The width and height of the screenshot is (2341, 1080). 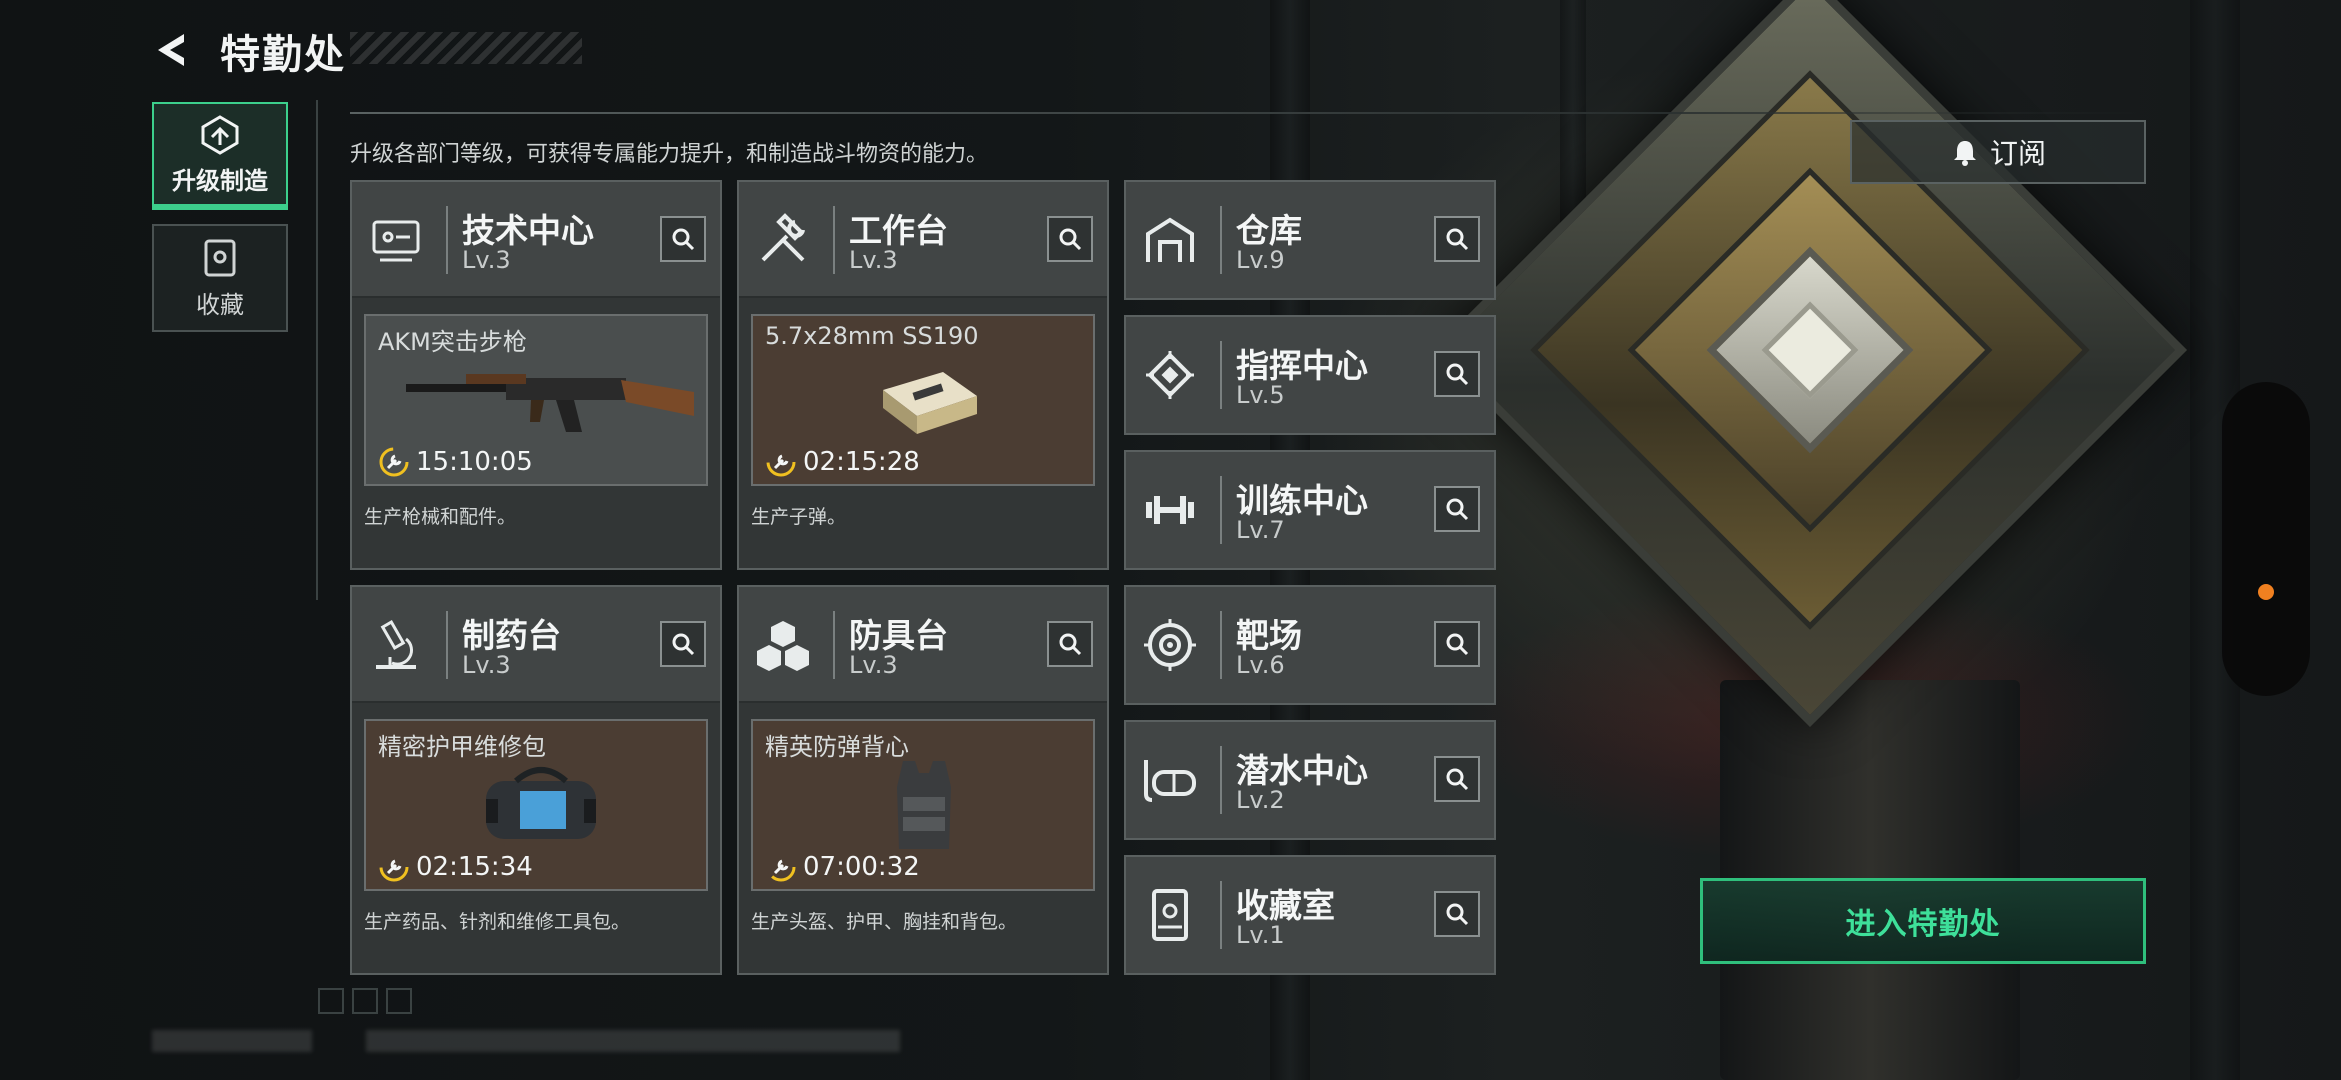 I want to click on dept-panel-pharmacy: 制药台 Lv.3 精密护甲维修包 02:15:34 生产药品、针剂和维修工具包。, so click(x=536, y=780).